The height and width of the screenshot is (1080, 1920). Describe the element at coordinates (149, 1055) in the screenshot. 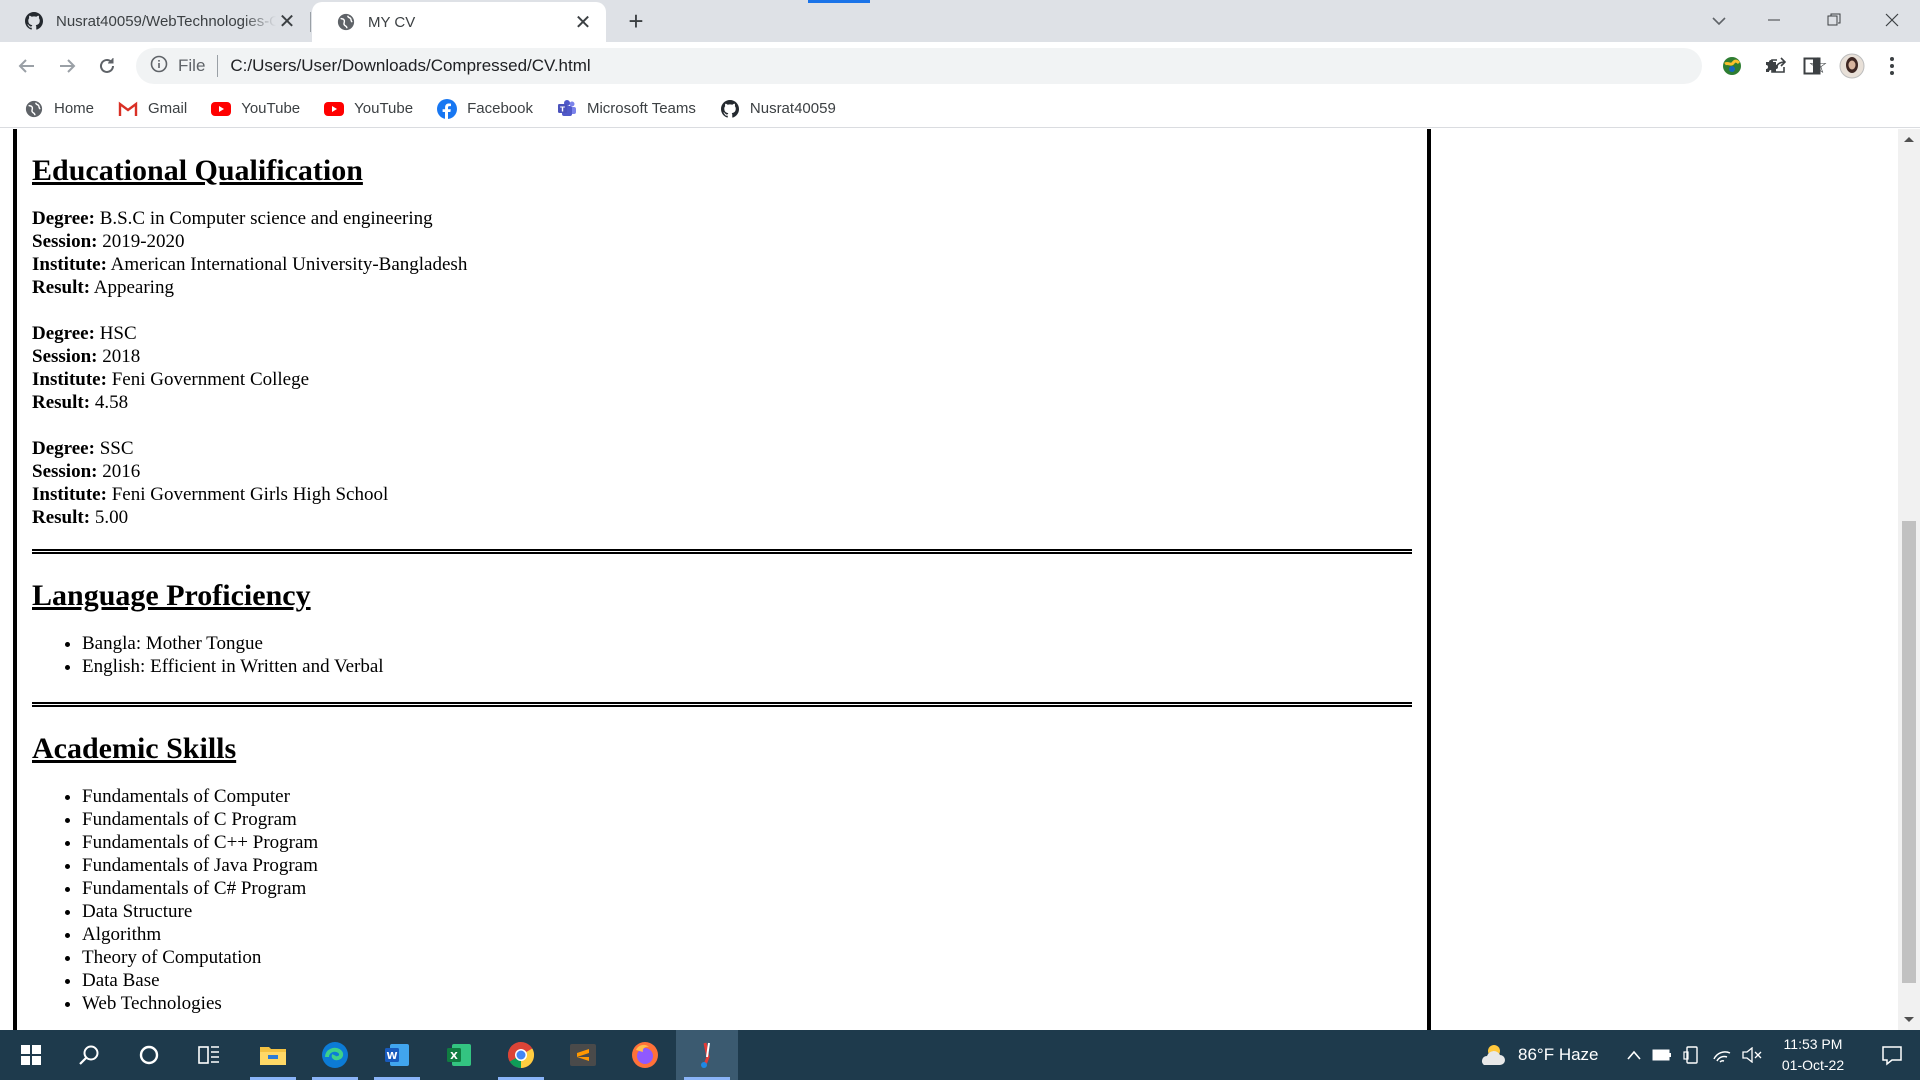

I see `cortana-icon` at that location.